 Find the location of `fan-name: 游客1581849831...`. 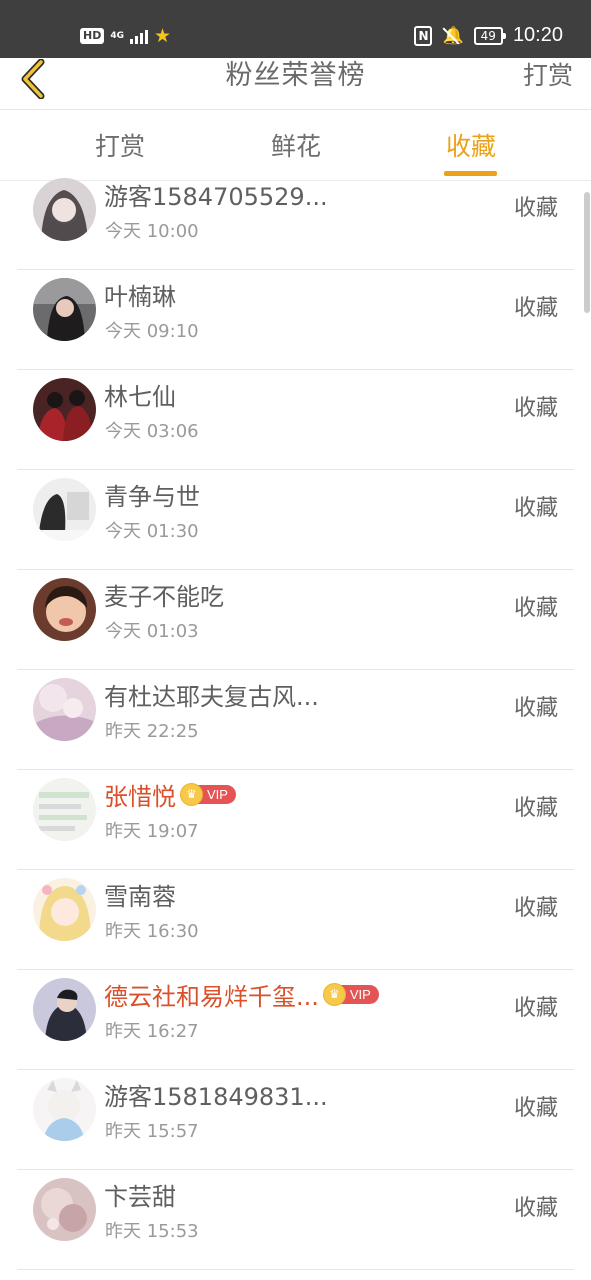

fan-name: 游客1581849831... is located at coordinates (216, 1096).